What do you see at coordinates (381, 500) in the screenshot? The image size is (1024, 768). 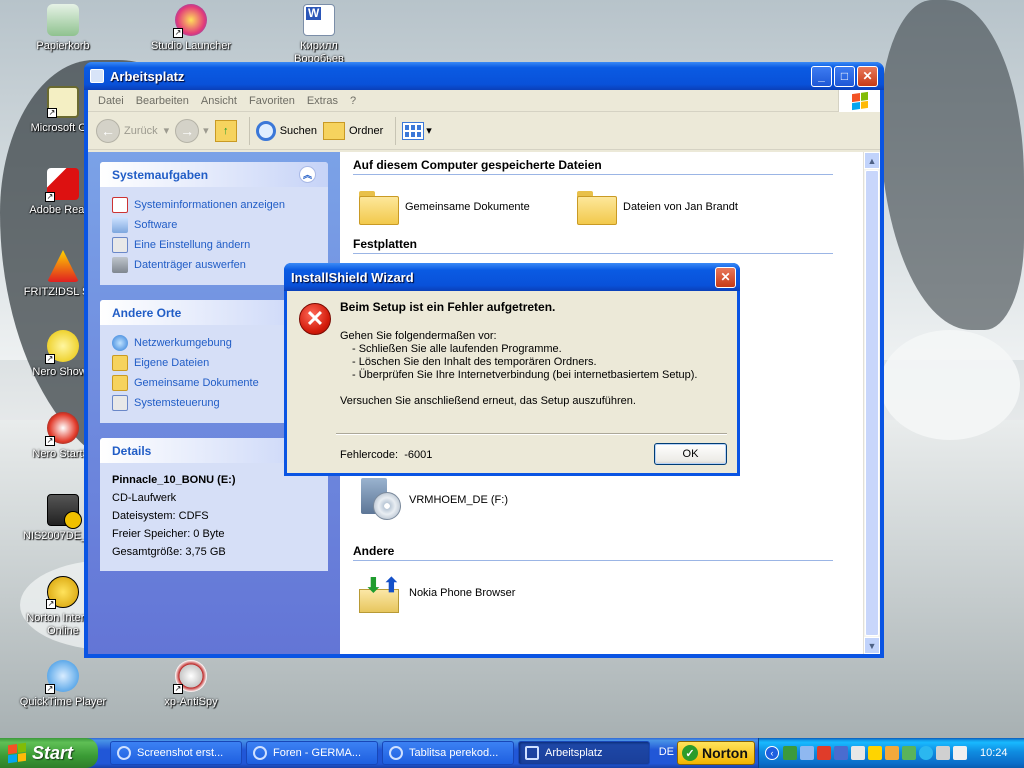 I see `cd-drive-icon` at bounding box center [381, 500].